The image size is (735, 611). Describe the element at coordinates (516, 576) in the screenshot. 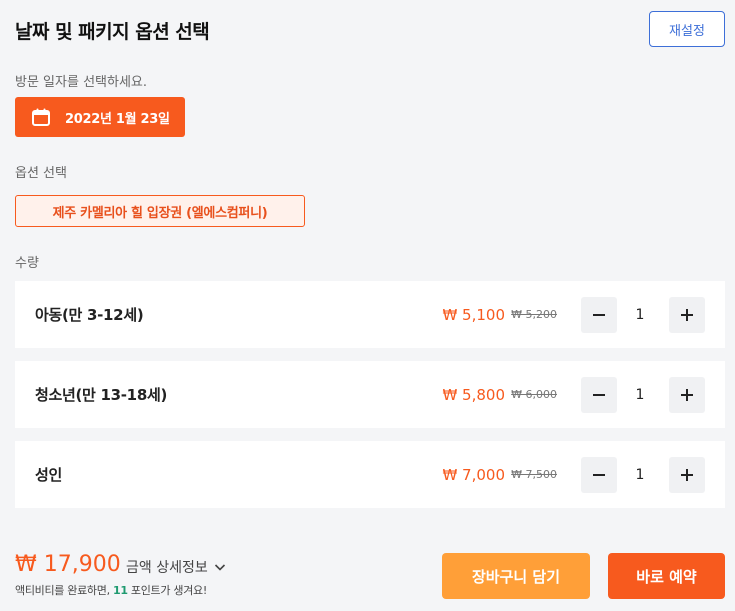

I see `add-to-cart-button: 장바구니 담기` at that location.